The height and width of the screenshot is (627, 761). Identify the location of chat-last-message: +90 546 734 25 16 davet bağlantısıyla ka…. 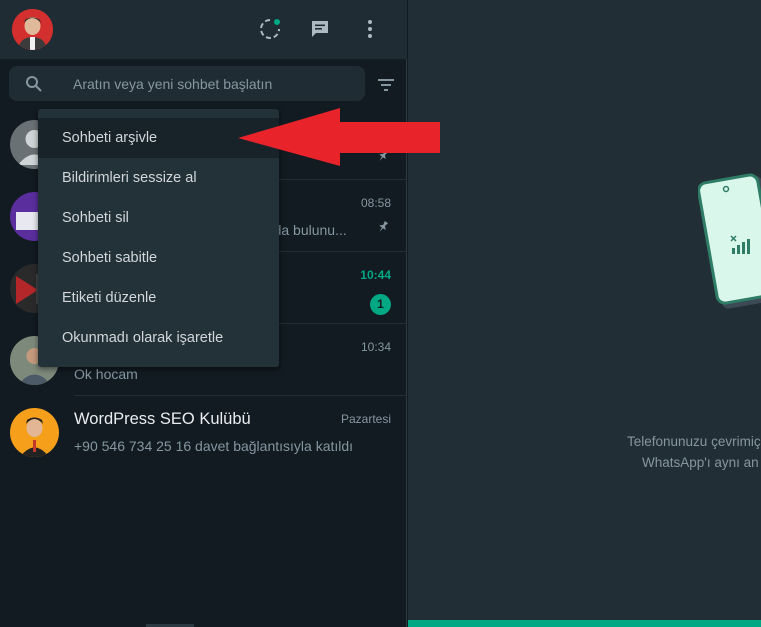
(214, 446).